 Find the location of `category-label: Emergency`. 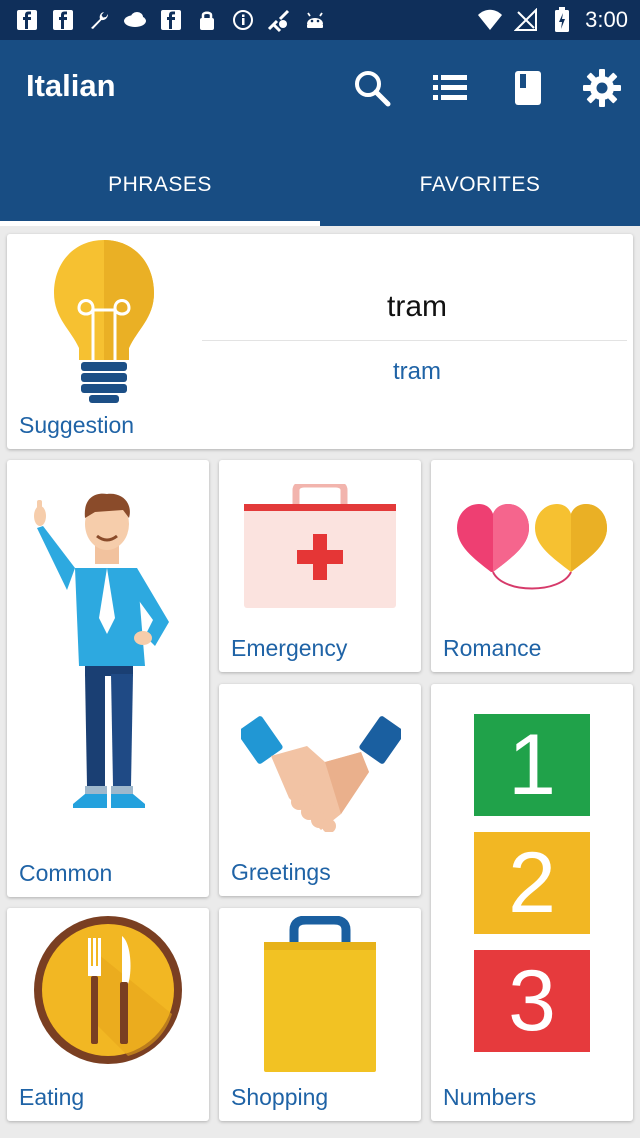

category-label: Emergency is located at coordinates (289, 648).